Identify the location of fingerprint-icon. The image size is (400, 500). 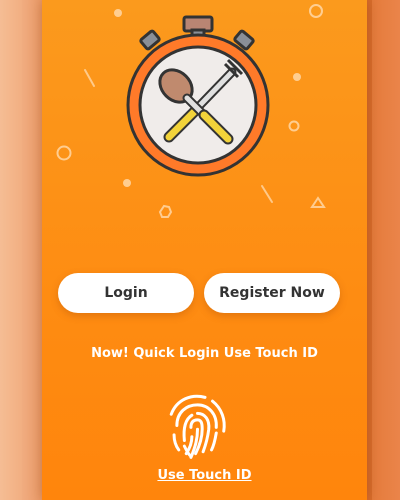
(197, 425).